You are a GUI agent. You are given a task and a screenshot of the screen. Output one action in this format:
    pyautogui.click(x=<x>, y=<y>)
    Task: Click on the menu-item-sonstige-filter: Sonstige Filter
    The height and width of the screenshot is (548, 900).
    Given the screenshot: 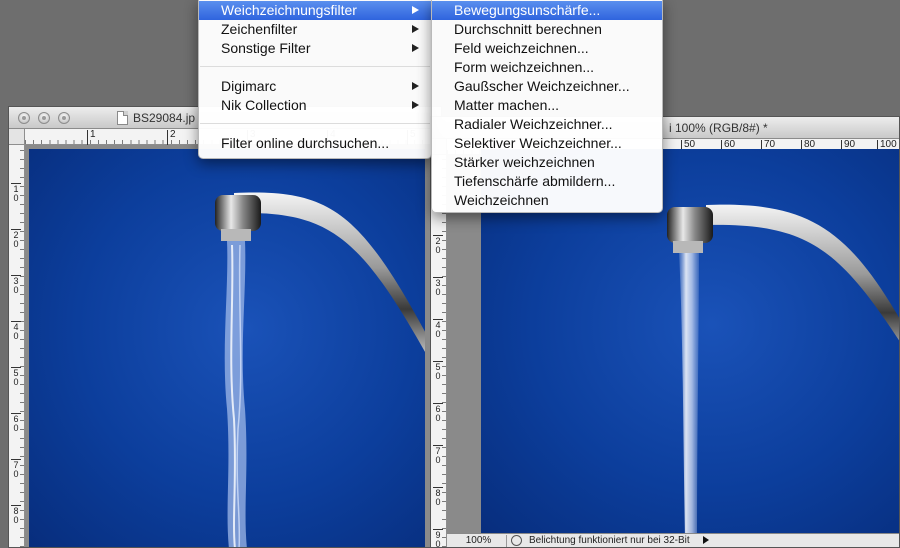 What is the action you would take?
    pyautogui.click(x=315, y=48)
    